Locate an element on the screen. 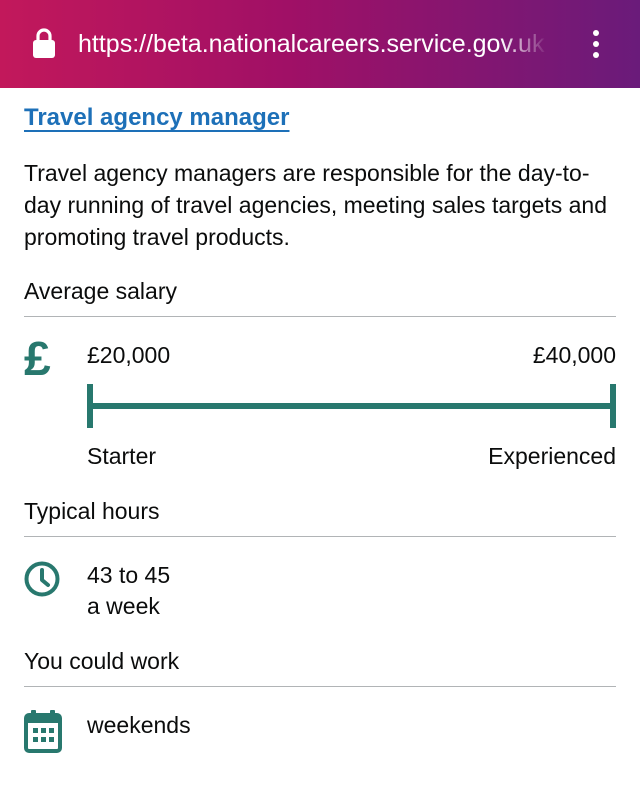  salary-starter-value: £20,000 is located at coordinates (129, 355).